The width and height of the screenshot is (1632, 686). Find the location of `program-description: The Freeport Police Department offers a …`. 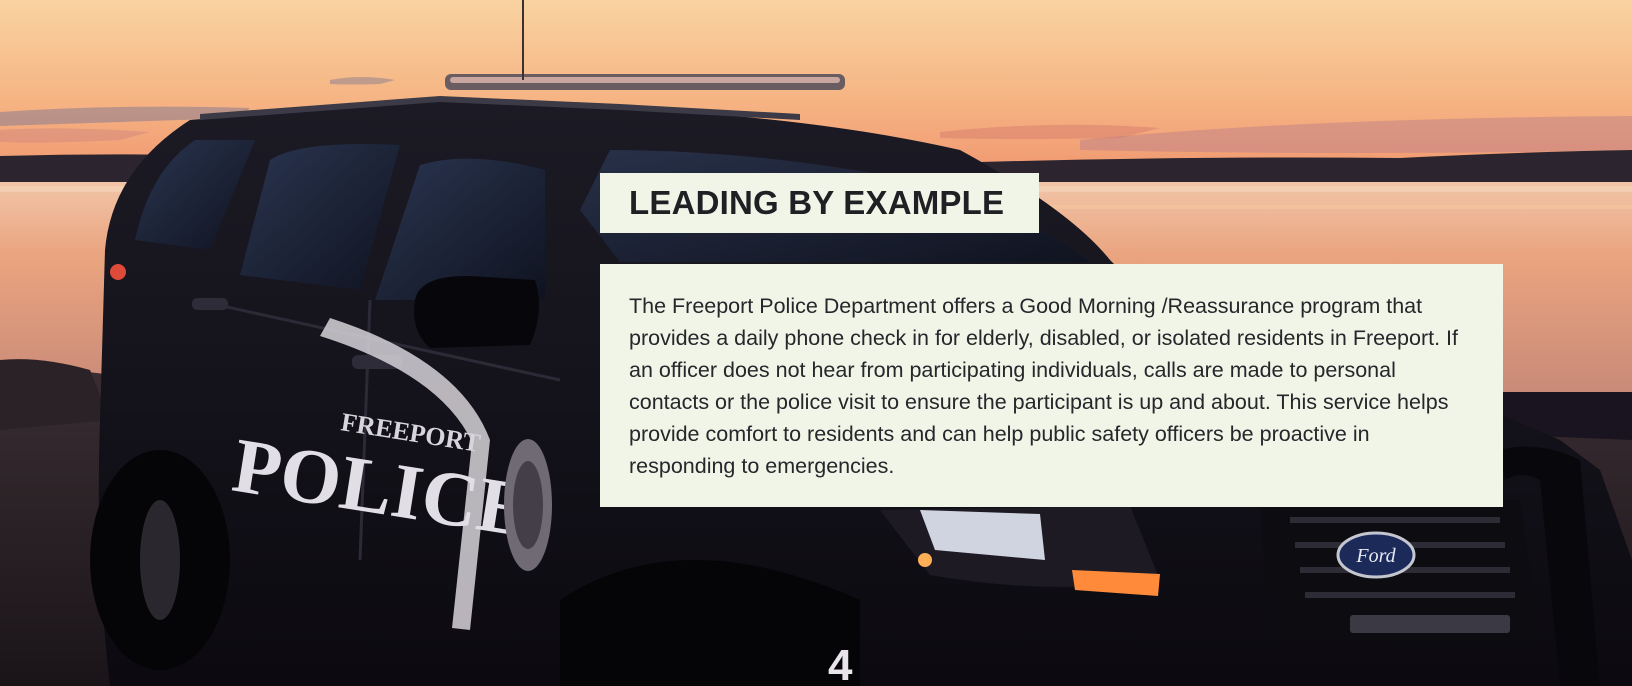

program-description: The Freeport Police Department offers a … is located at coordinates (1043, 386).